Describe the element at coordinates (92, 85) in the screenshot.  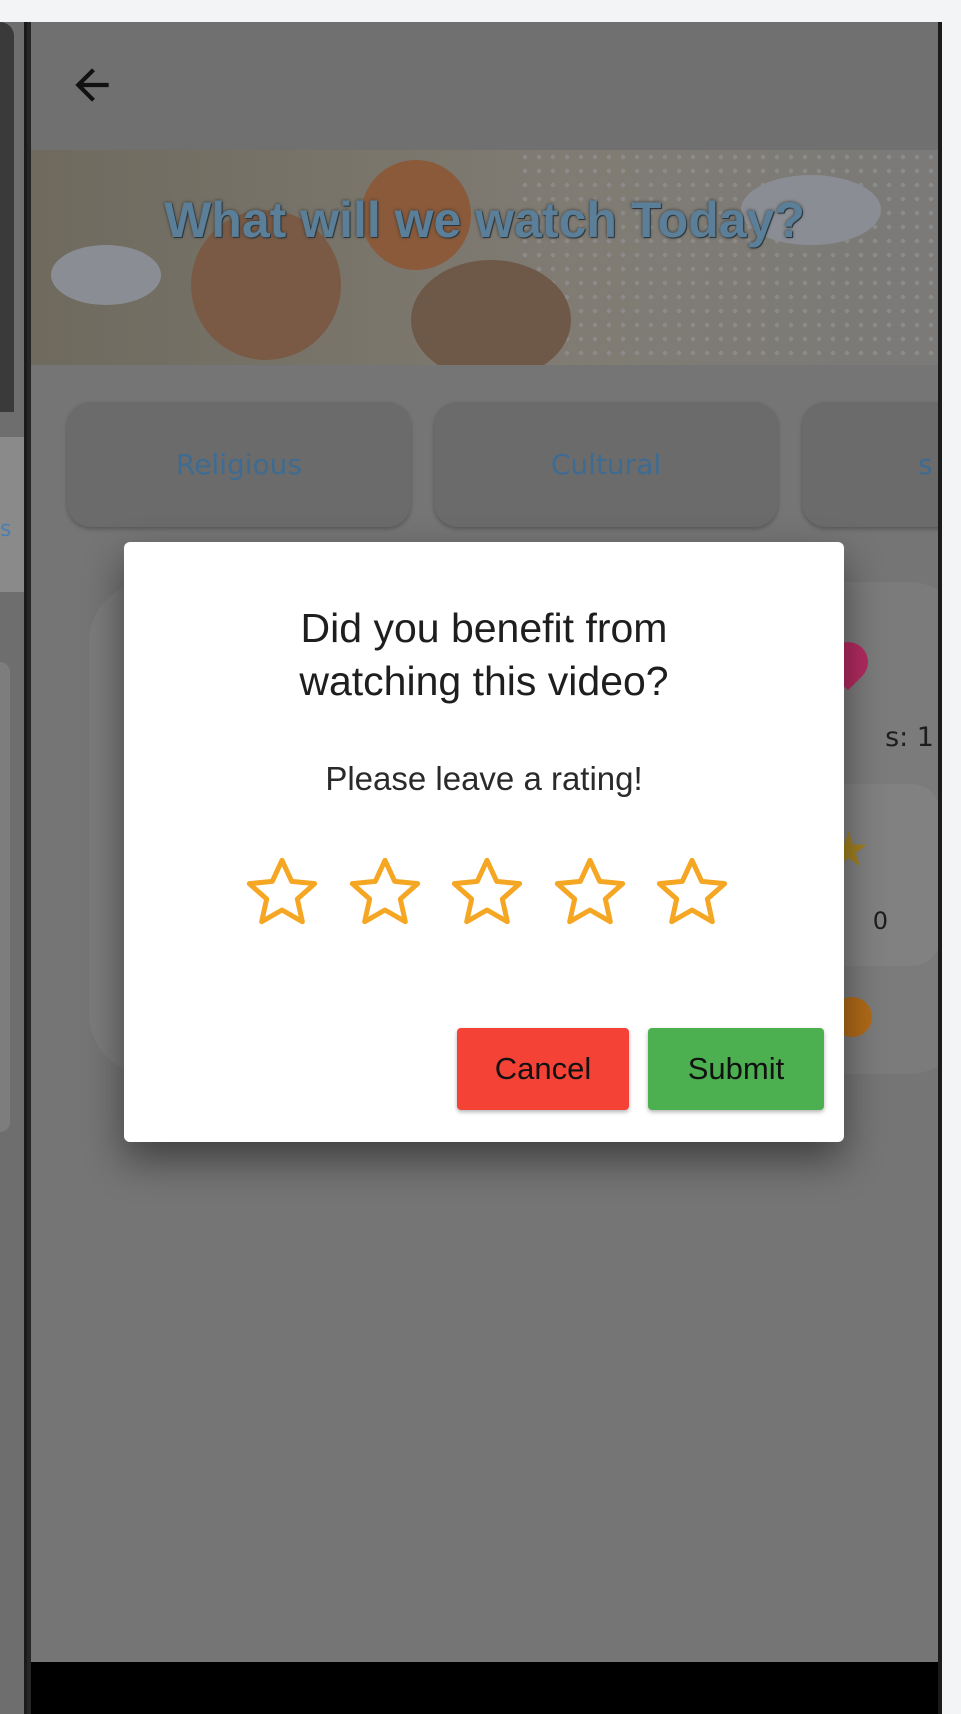
I see `back-arrow-icon` at that location.